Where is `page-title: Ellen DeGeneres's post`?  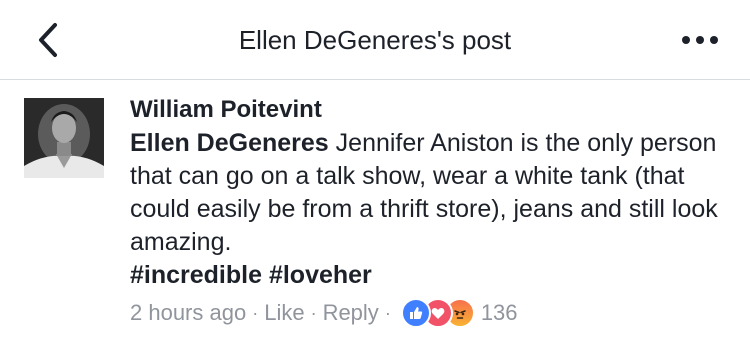 page-title: Ellen DeGeneres's post is located at coordinates (375, 40).